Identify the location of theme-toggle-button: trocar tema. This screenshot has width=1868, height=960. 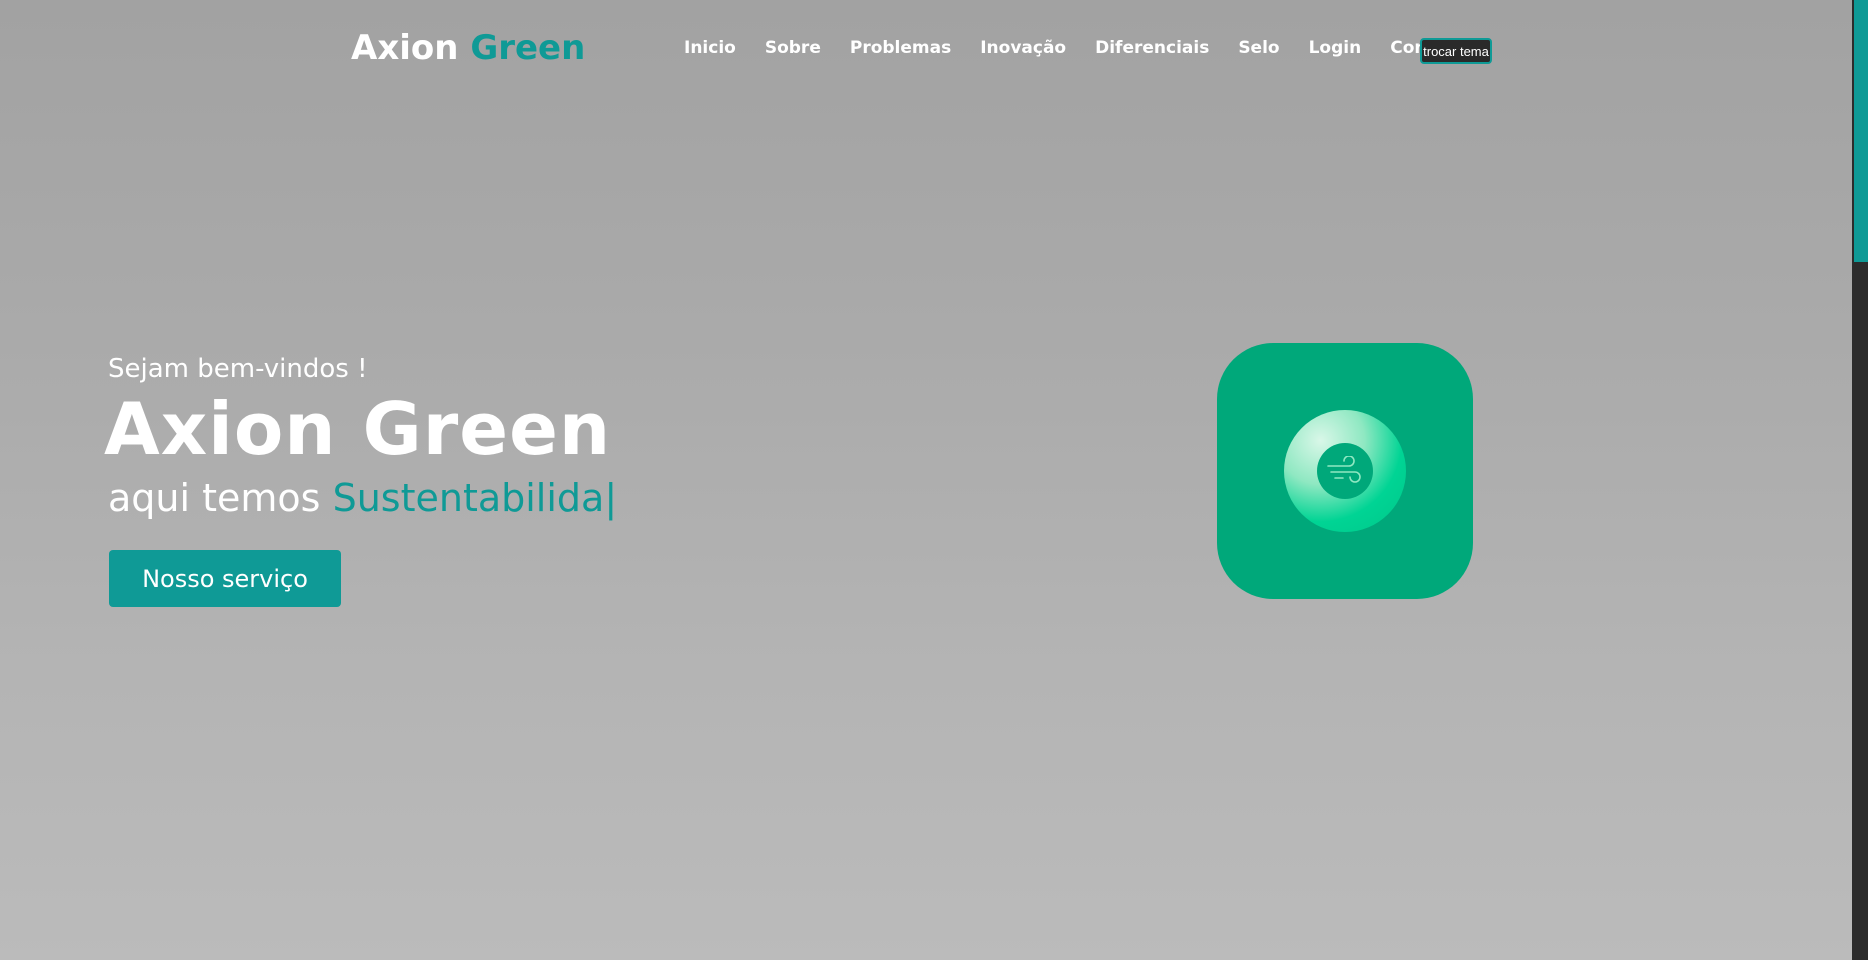
(1456, 51).